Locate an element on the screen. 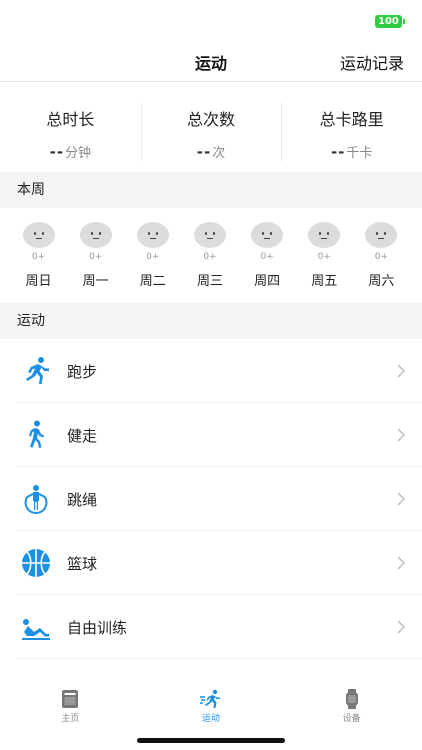 The height and width of the screenshot is (750, 422). battery-tip is located at coordinates (403, 21).